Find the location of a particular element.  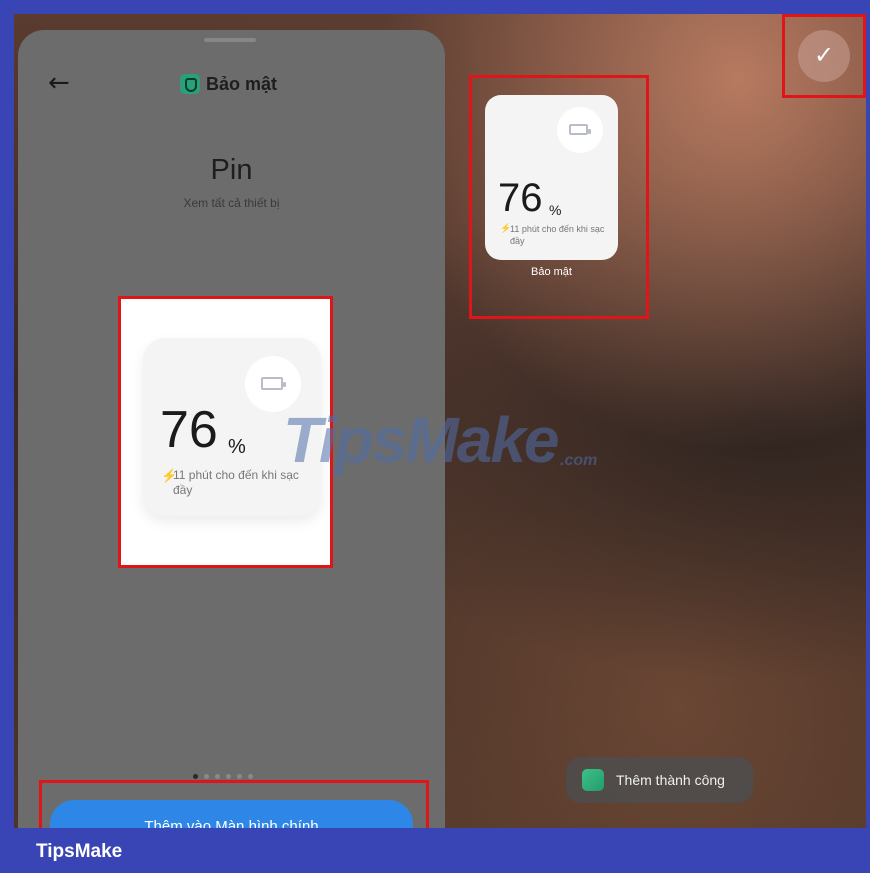

sheet-grabber is located at coordinates (230, 40).